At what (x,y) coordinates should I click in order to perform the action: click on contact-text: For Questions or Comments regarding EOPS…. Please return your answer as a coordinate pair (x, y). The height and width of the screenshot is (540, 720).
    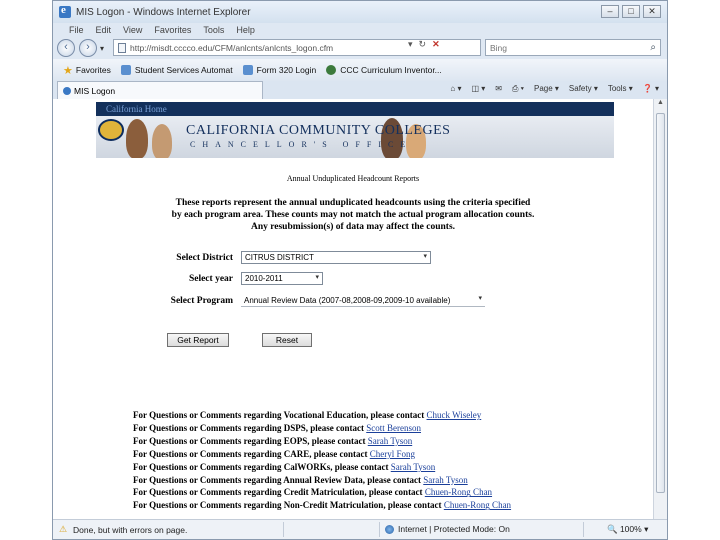
    Looking at the image, I should click on (250, 440).